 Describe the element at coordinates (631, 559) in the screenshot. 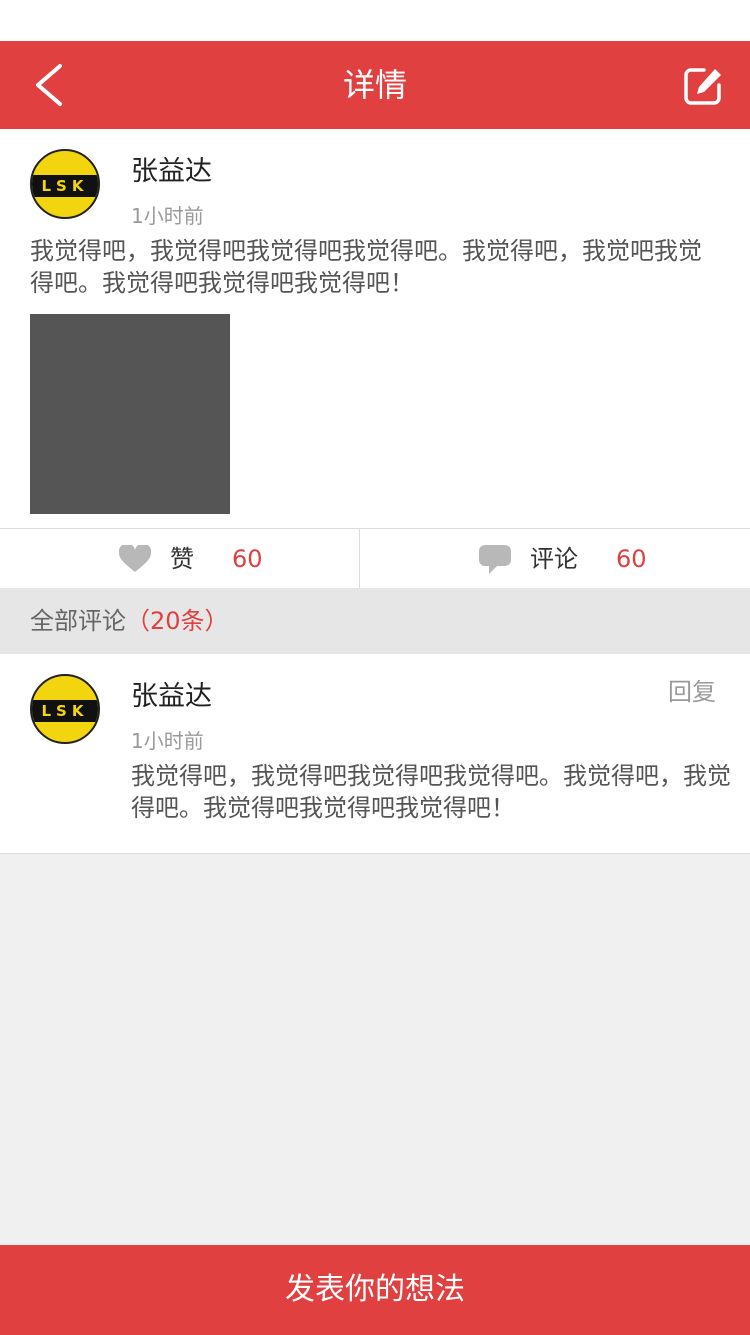

I see `comment-count: 60` at that location.